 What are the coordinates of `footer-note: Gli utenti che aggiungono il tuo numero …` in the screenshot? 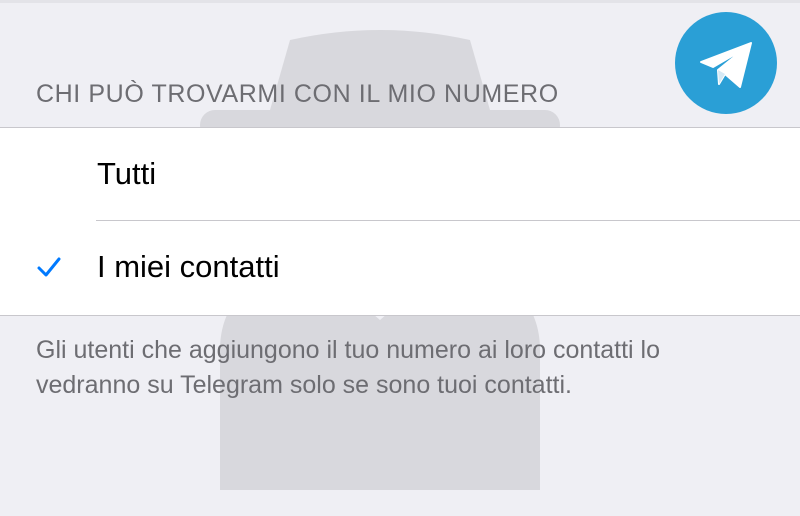 It's located at (348, 367).